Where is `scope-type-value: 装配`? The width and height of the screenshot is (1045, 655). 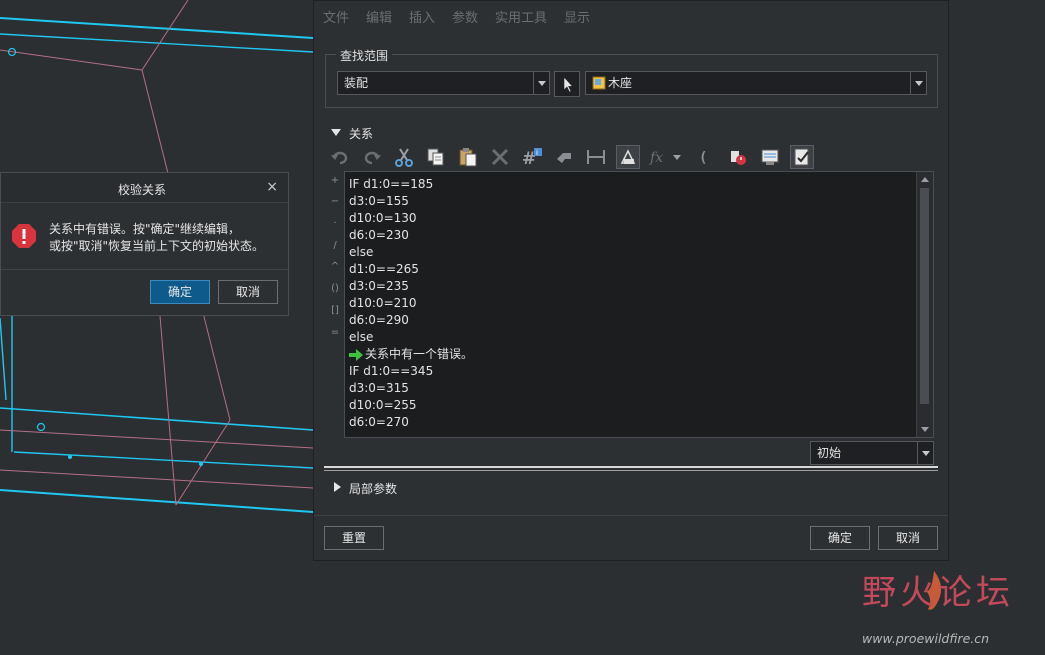 scope-type-value: 装配 is located at coordinates (356, 83).